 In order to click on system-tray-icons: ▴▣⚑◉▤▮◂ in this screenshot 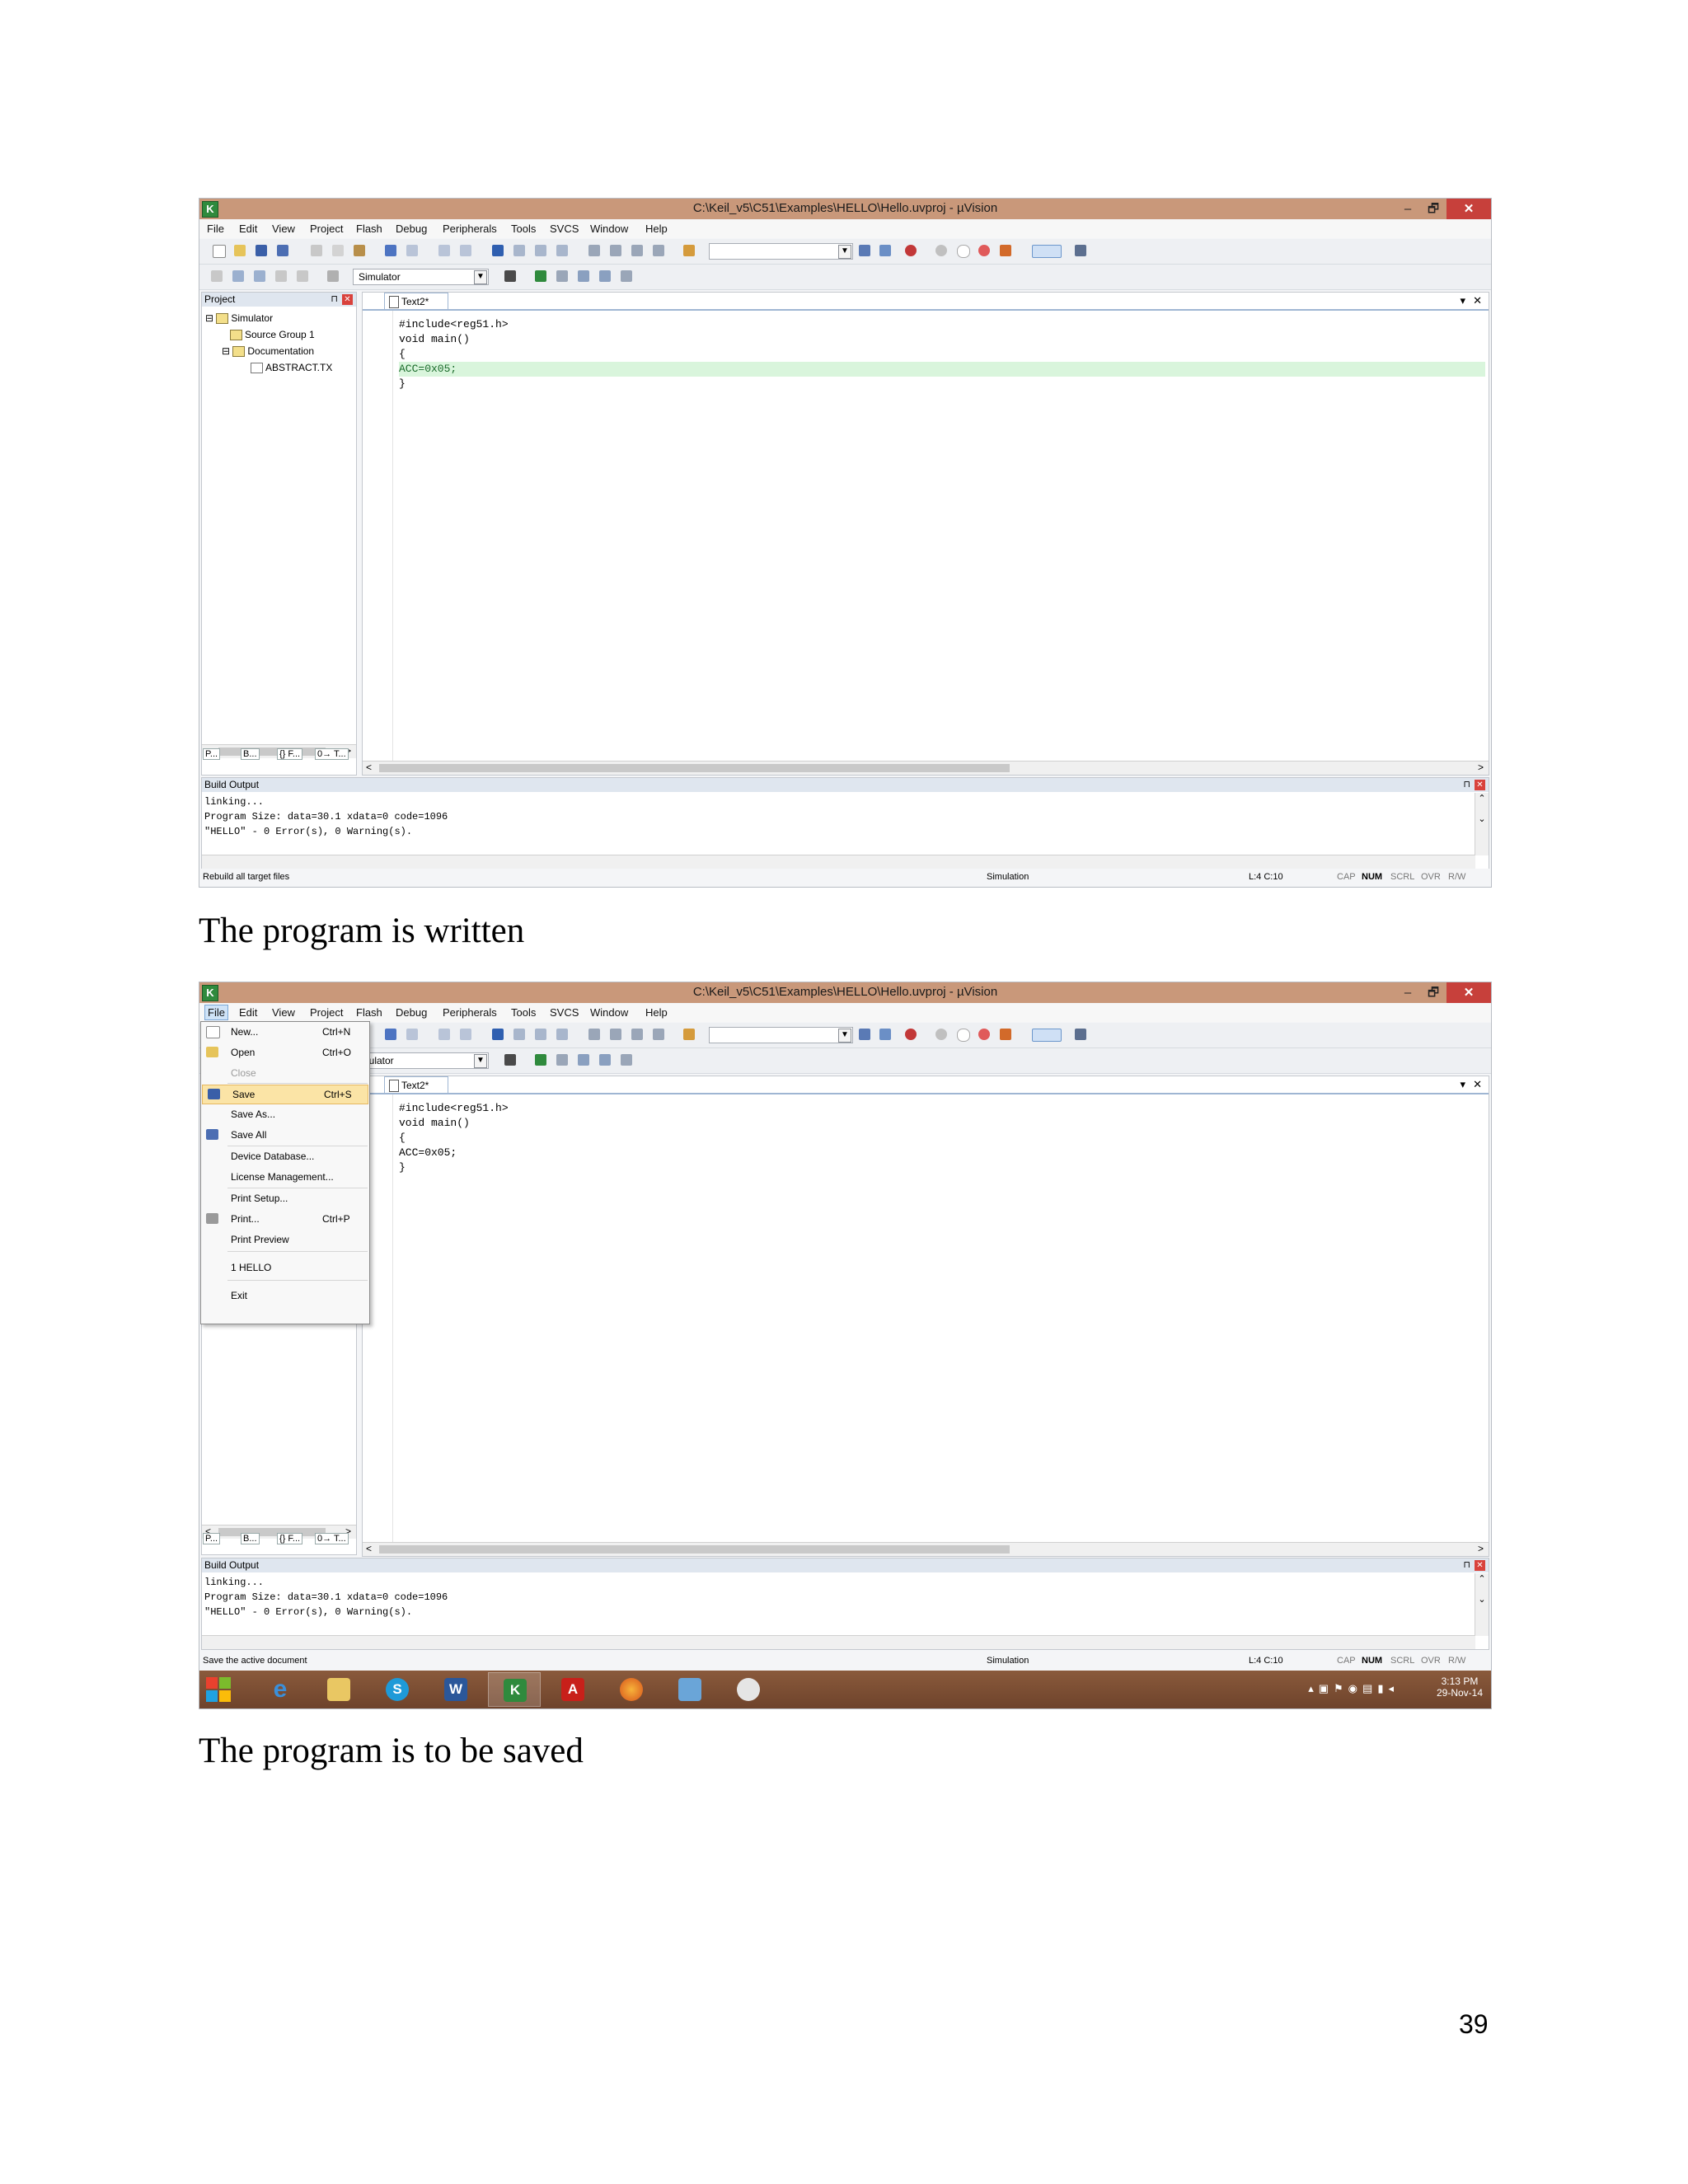, I will do `click(1354, 1688)`.